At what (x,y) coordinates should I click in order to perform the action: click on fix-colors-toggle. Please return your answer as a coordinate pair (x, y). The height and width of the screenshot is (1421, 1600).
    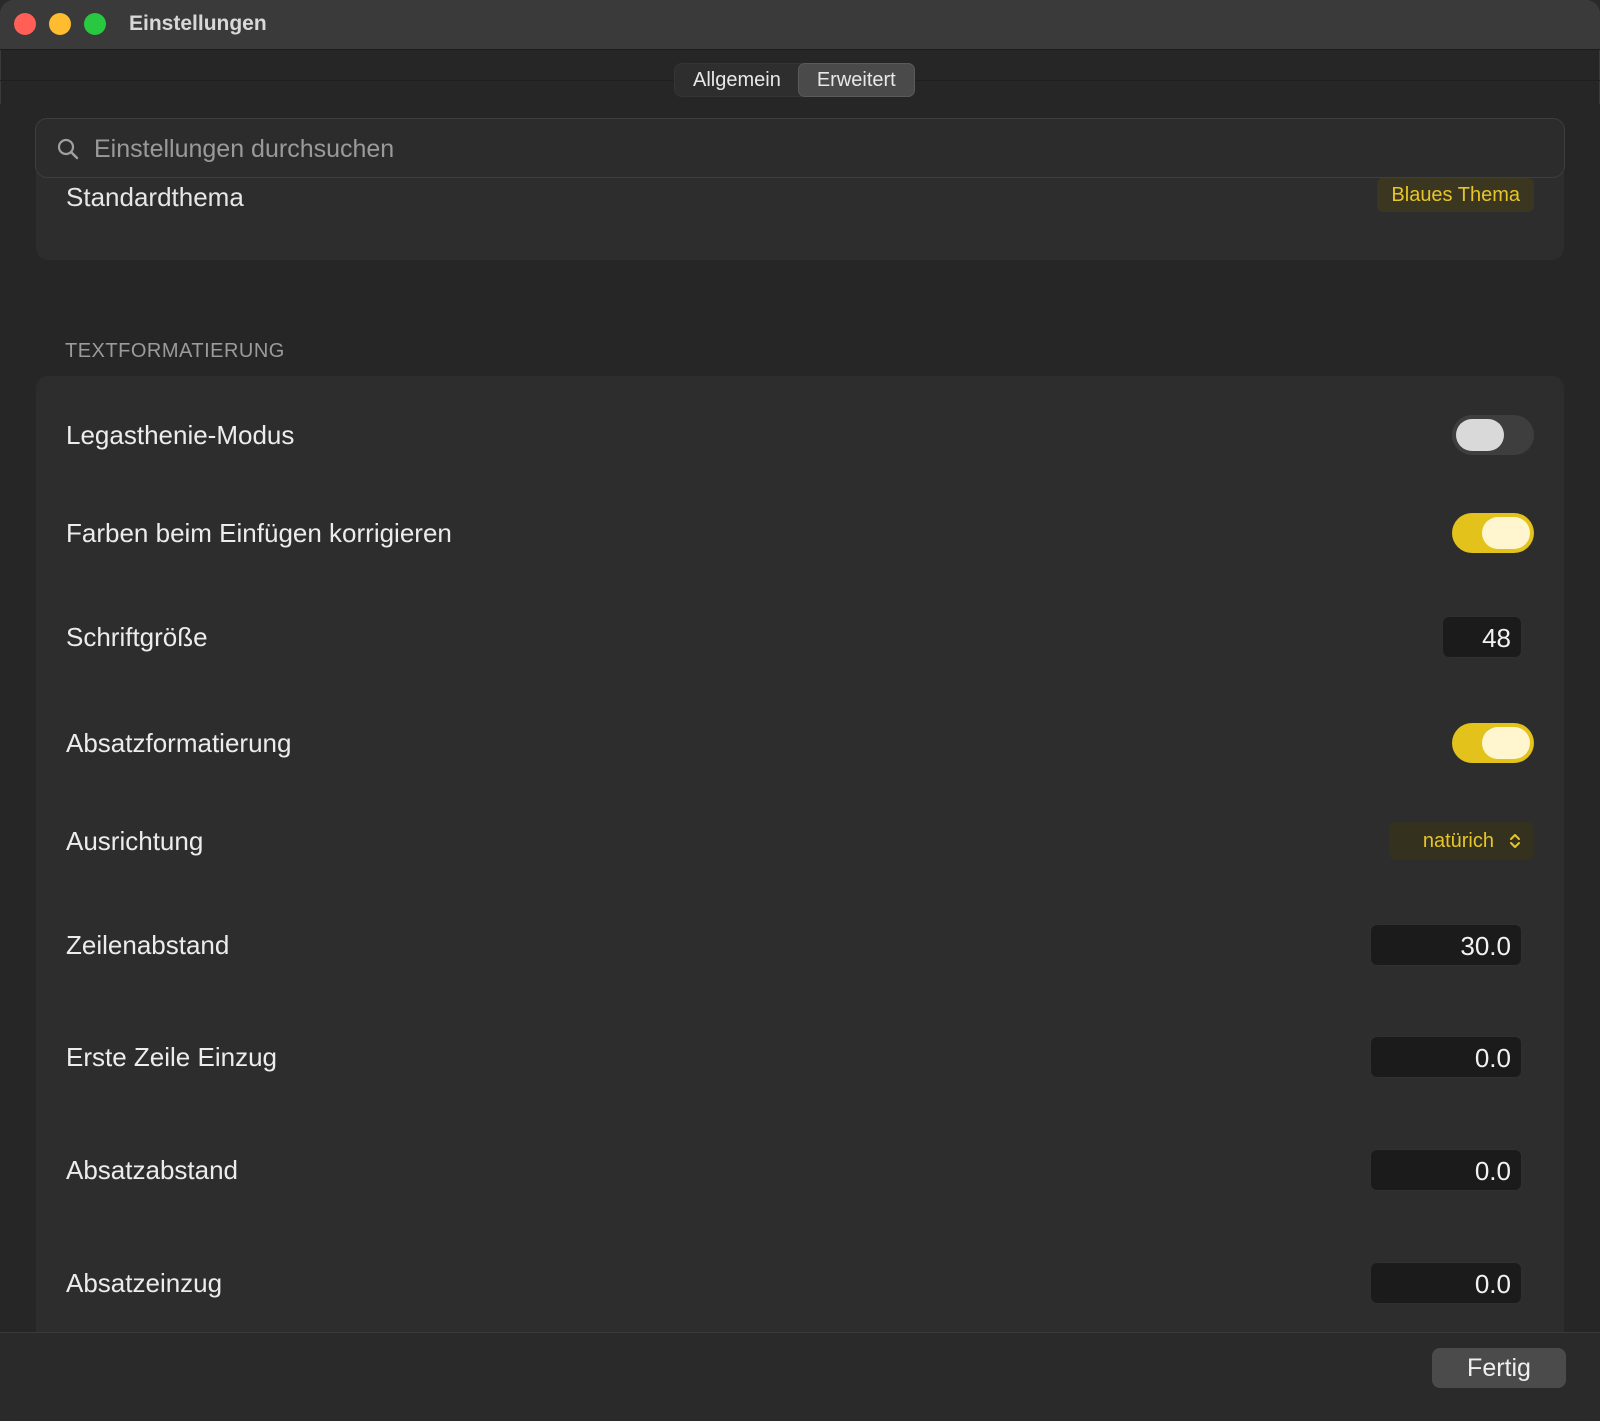
    Looking at the image, I should click on (1493, 533).